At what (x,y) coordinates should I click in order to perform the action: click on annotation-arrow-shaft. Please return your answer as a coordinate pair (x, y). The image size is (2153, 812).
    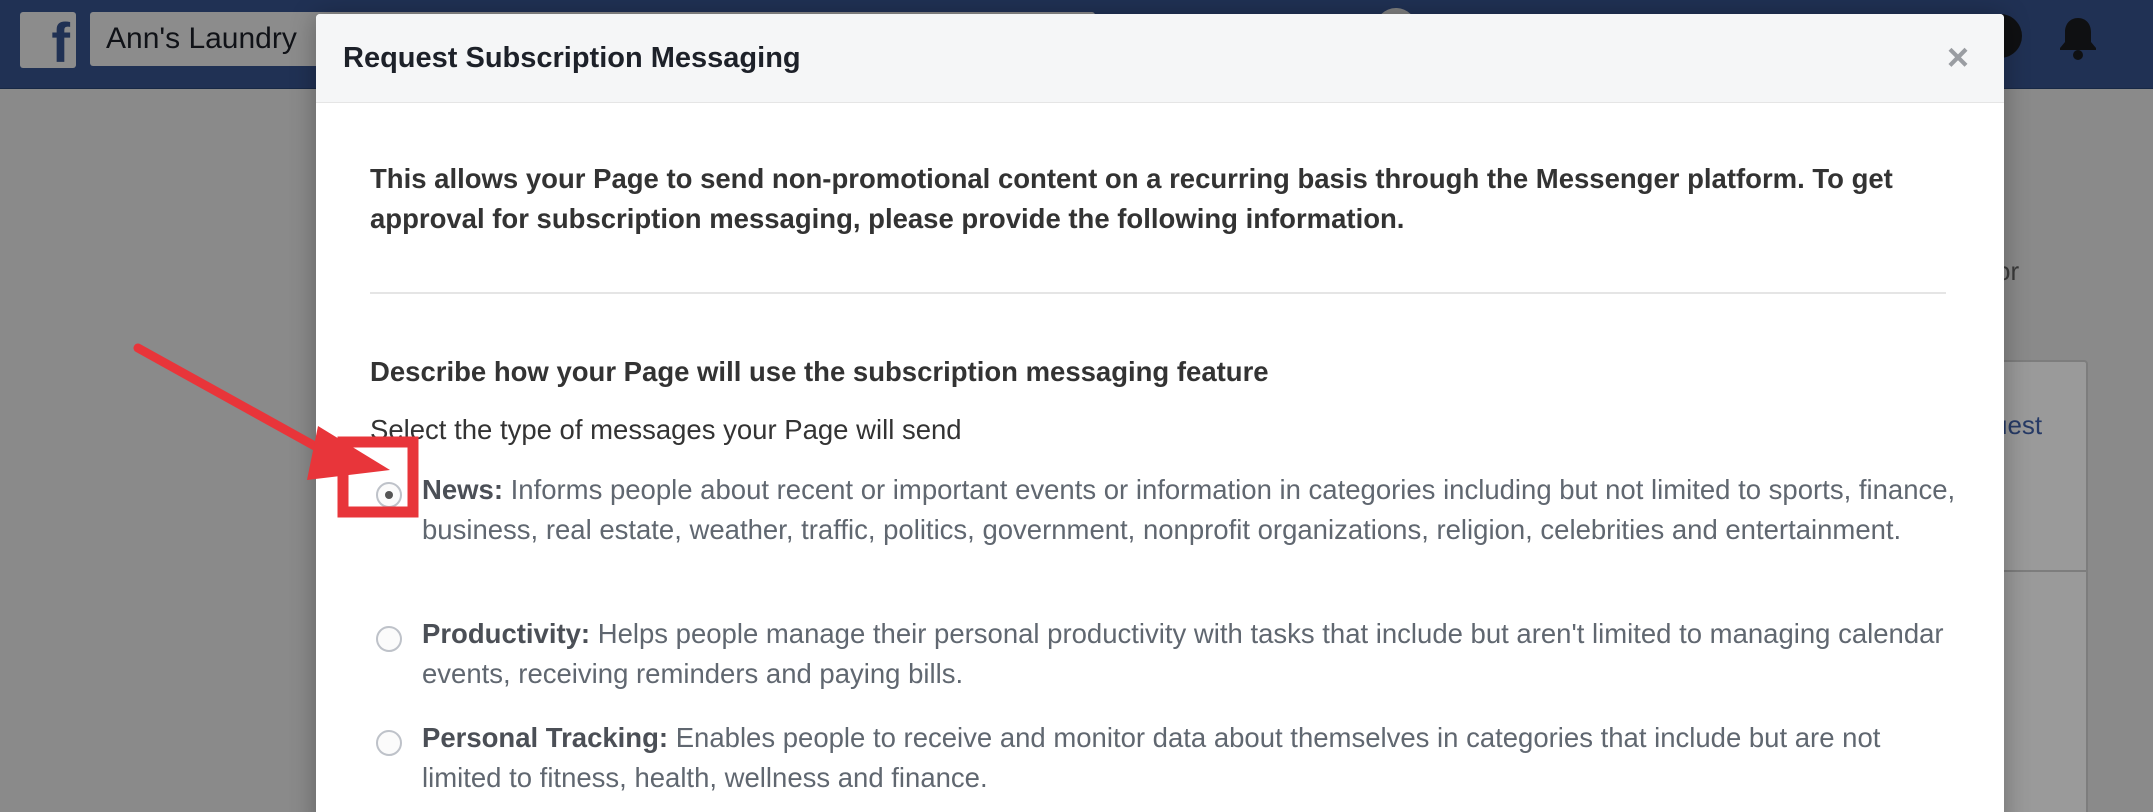
    Looking at the image, I should click on (239, 404).